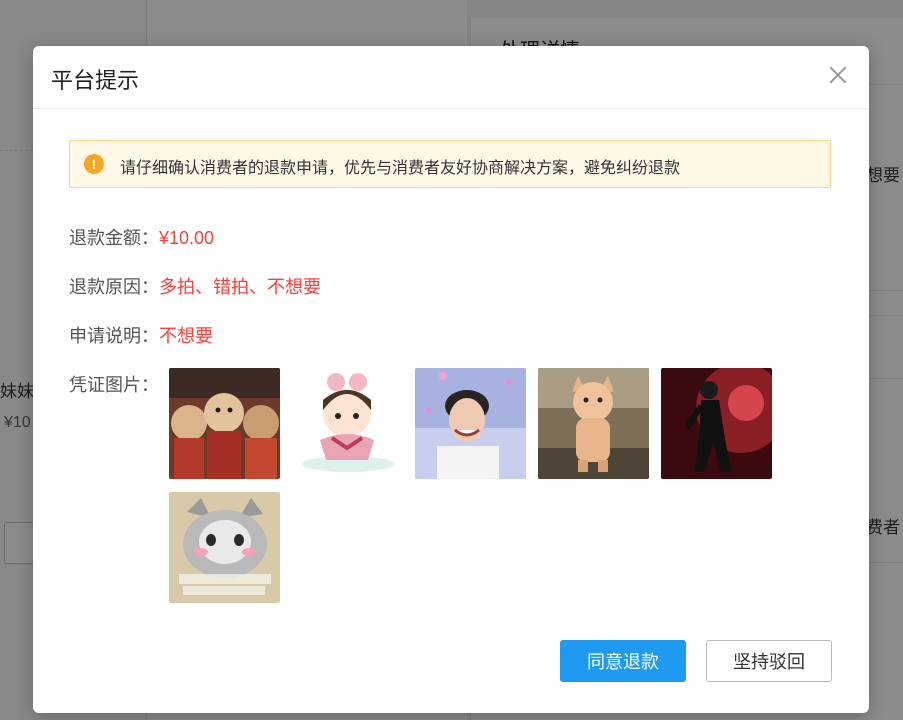 This screenshot has width=903, height=720. What do you see at coordinates (400, 168) in the screenshot?
I see `alert-message: 请仔细确认消费者的退款申请，优先与消费者友好协商解决方案，避免纠纷退款` at bounding box center [400, 168].